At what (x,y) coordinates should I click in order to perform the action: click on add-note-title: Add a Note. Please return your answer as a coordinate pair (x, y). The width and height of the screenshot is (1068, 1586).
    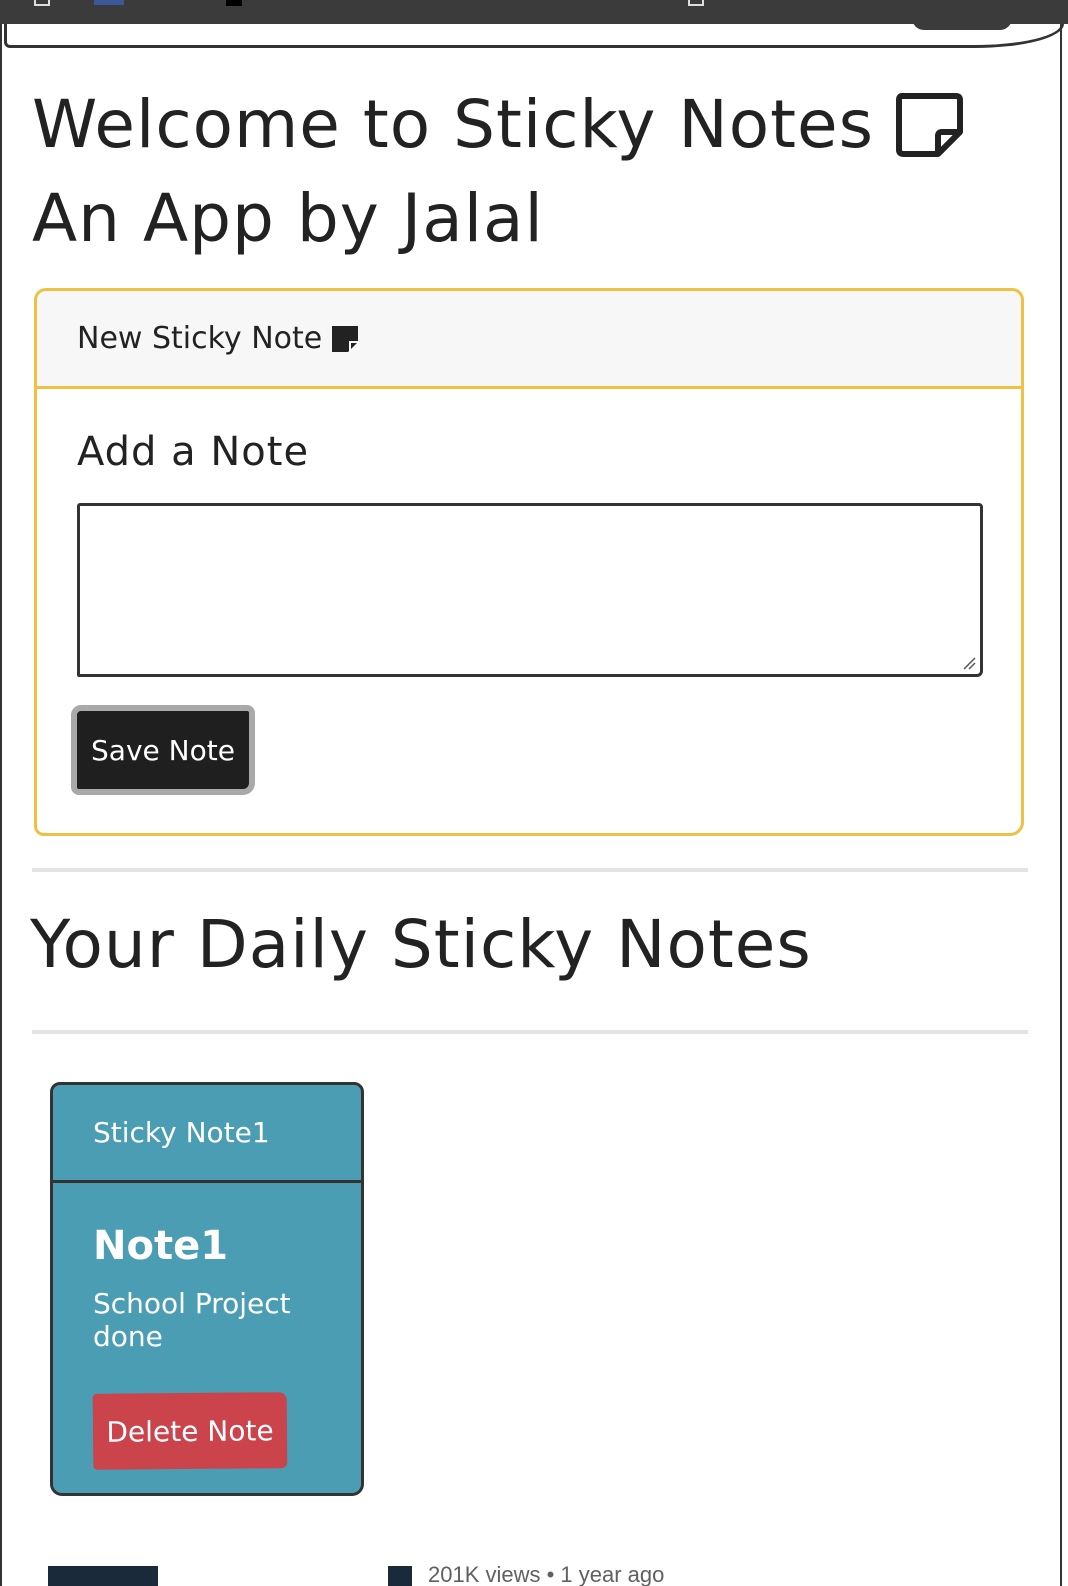
    Looking at the image, I should click on (193, 452).